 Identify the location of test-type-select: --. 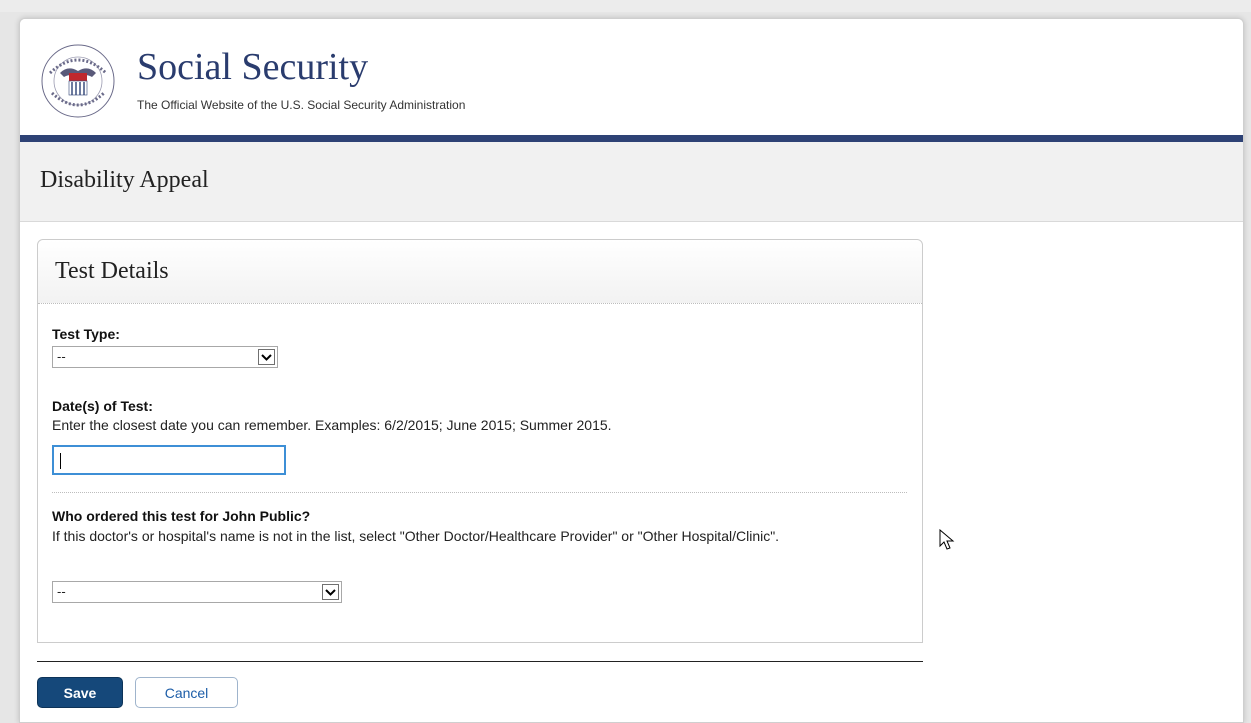
(165, 357).